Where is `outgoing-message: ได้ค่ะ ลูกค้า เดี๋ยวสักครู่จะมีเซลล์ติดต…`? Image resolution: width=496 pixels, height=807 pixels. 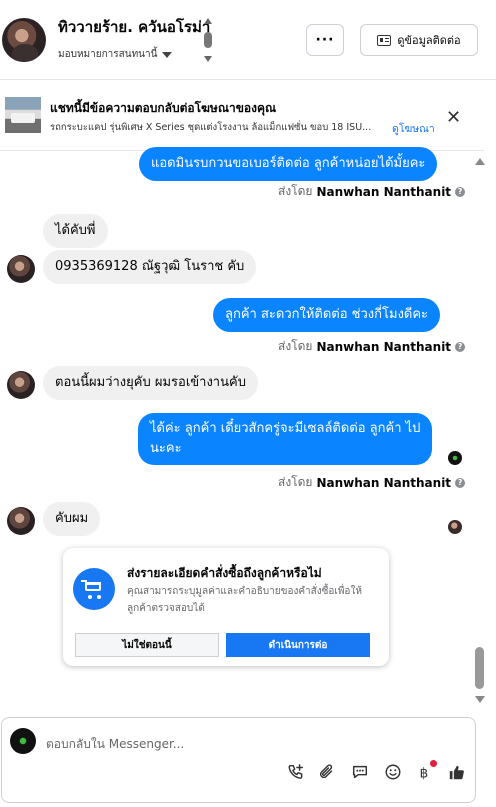 outgoing-message: ได้ค่ะ ลูกค้า เดี๋ยวสักครู่จะมีเซลล์ติดต… is located at coordinates (285, 439).